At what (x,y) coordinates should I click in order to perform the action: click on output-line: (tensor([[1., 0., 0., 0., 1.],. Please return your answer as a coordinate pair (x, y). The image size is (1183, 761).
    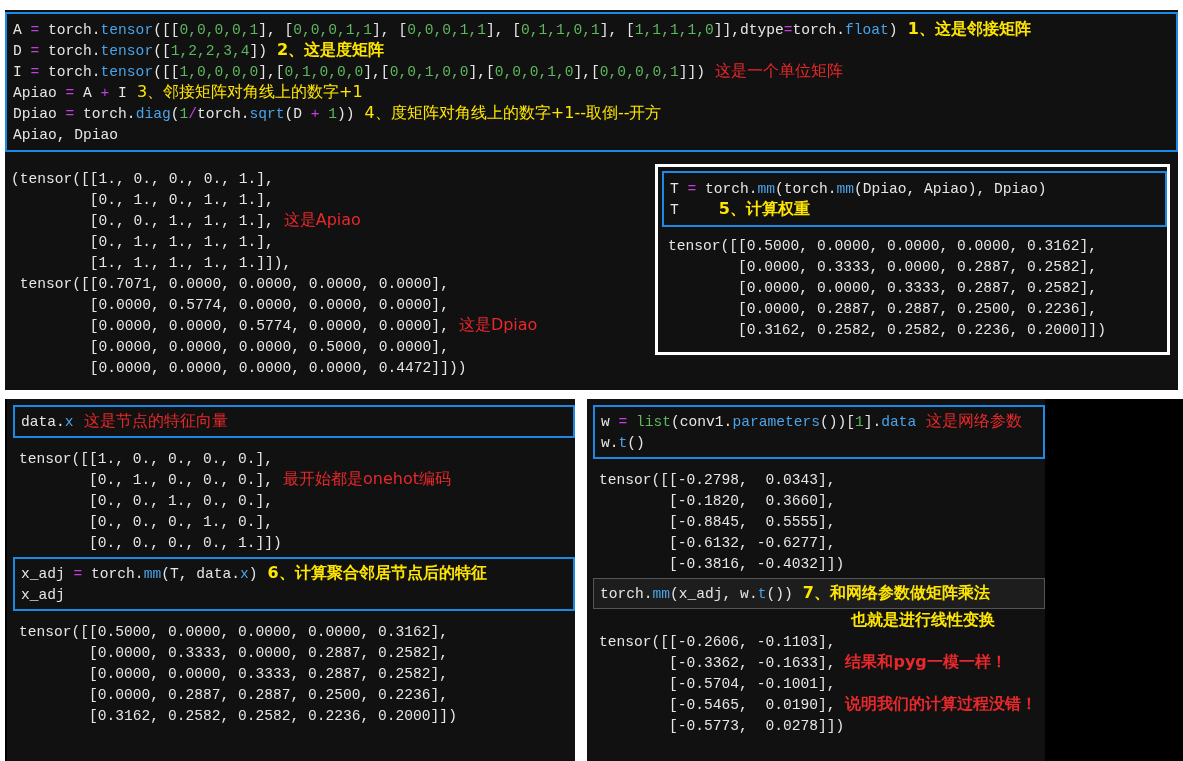
    Looking at the image, I should click on (142, 178).